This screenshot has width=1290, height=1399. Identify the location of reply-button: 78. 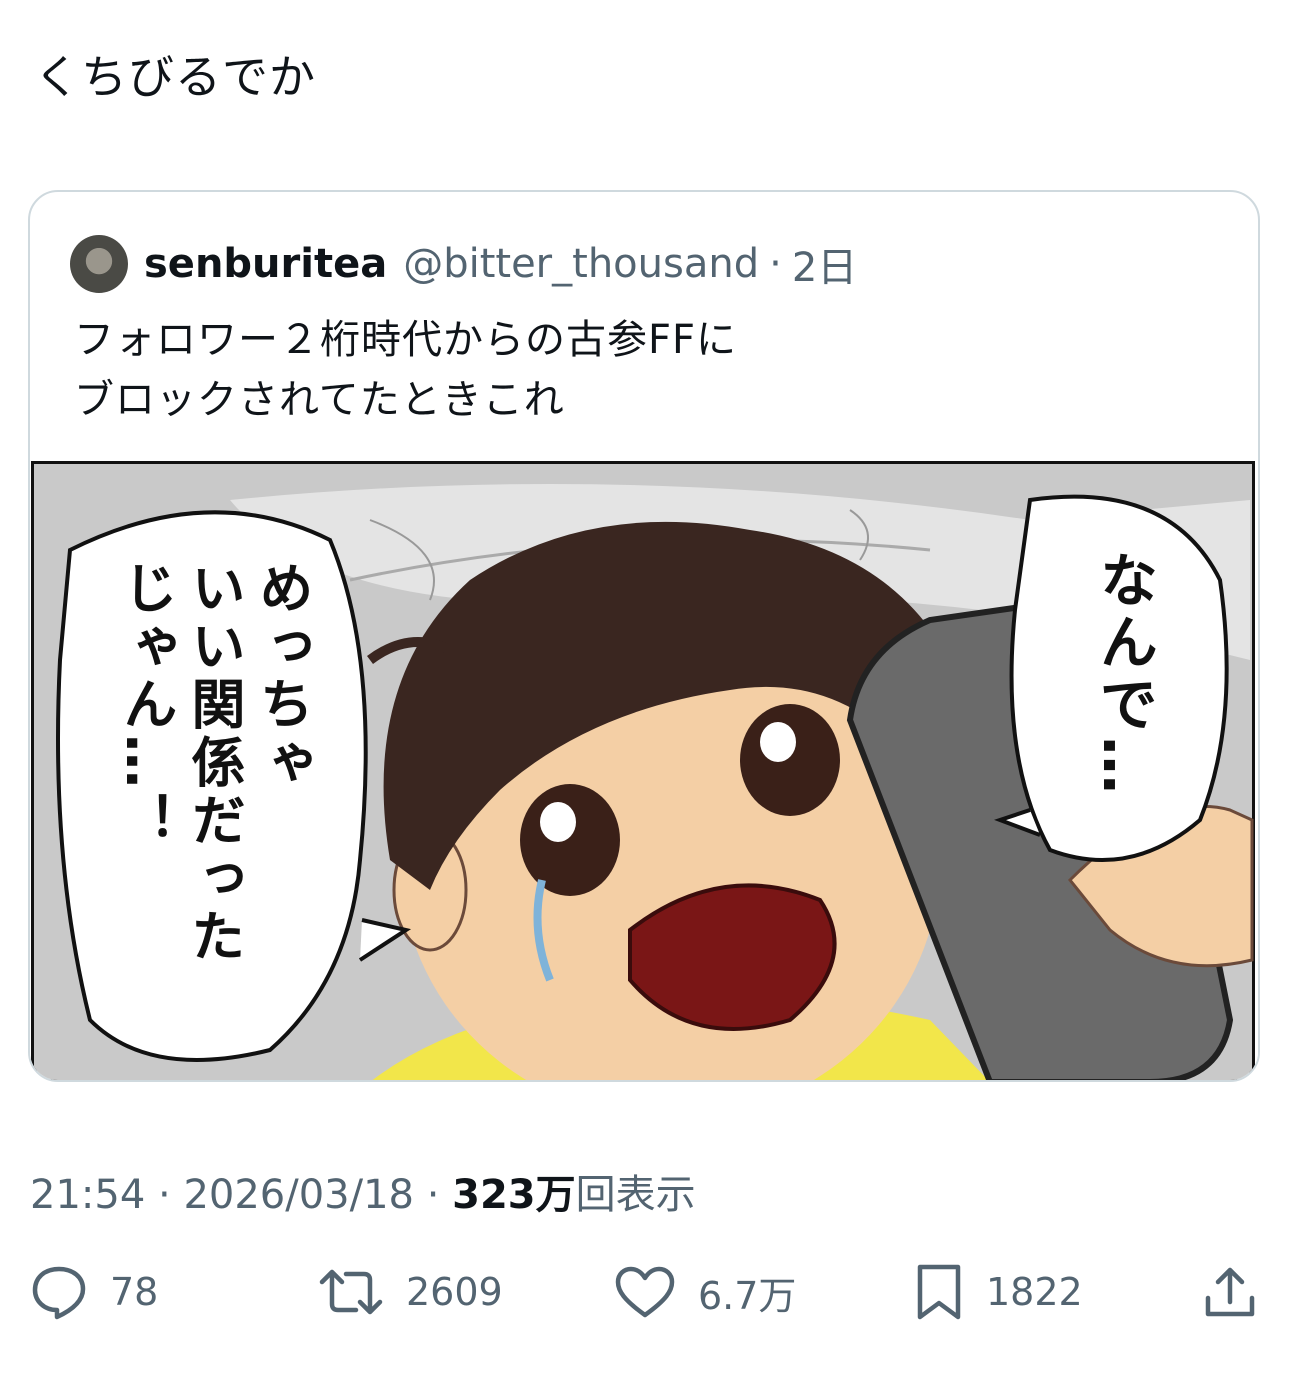
(94, 1292).